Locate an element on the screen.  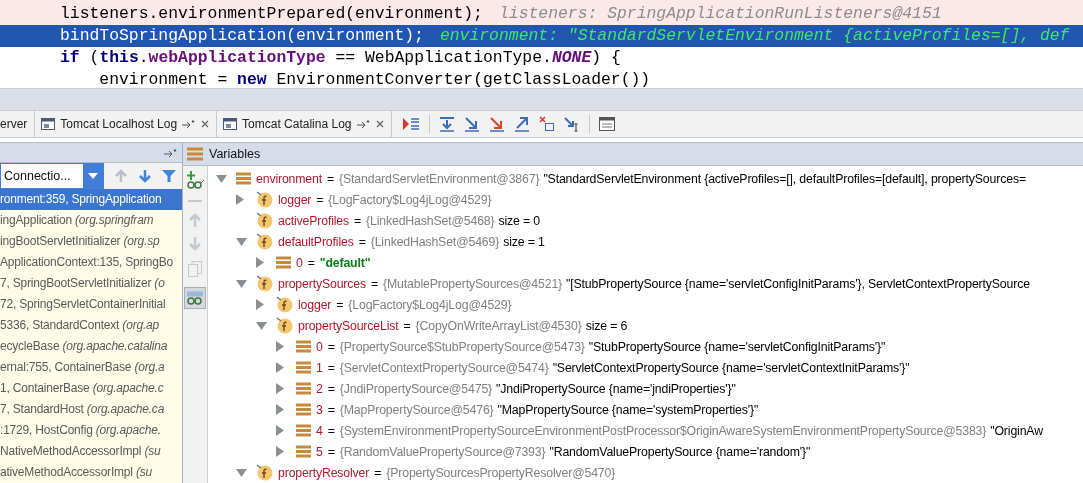
table-icon is located at coordinates (606, 124).